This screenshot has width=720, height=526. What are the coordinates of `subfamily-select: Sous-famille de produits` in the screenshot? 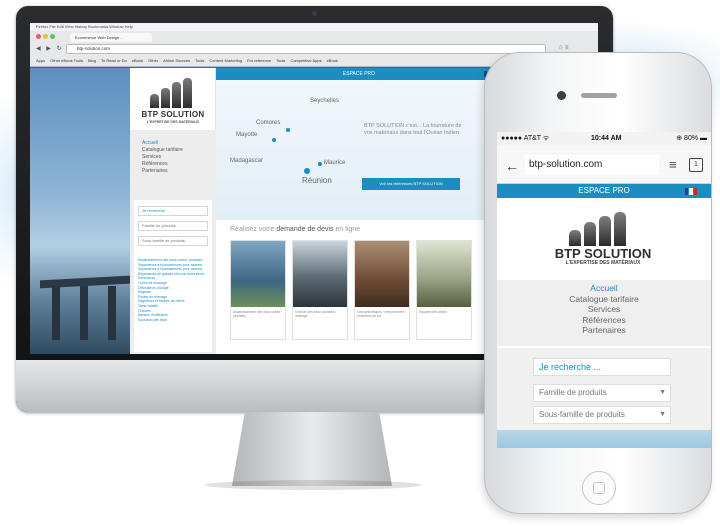 It's located at (173, 241).